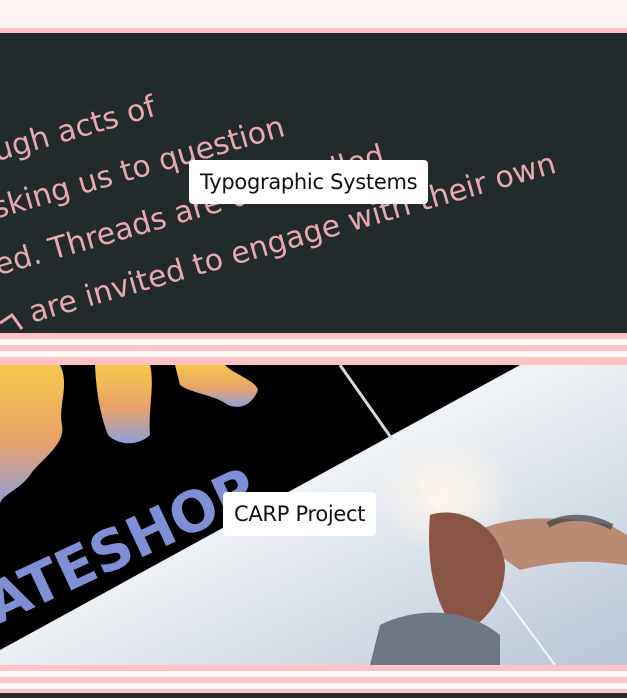 The image size is (627, 698). What do you see at coordinates (313, 361) in the screenshot?
I see `stripe-divider` at bounding box center [313, 361].